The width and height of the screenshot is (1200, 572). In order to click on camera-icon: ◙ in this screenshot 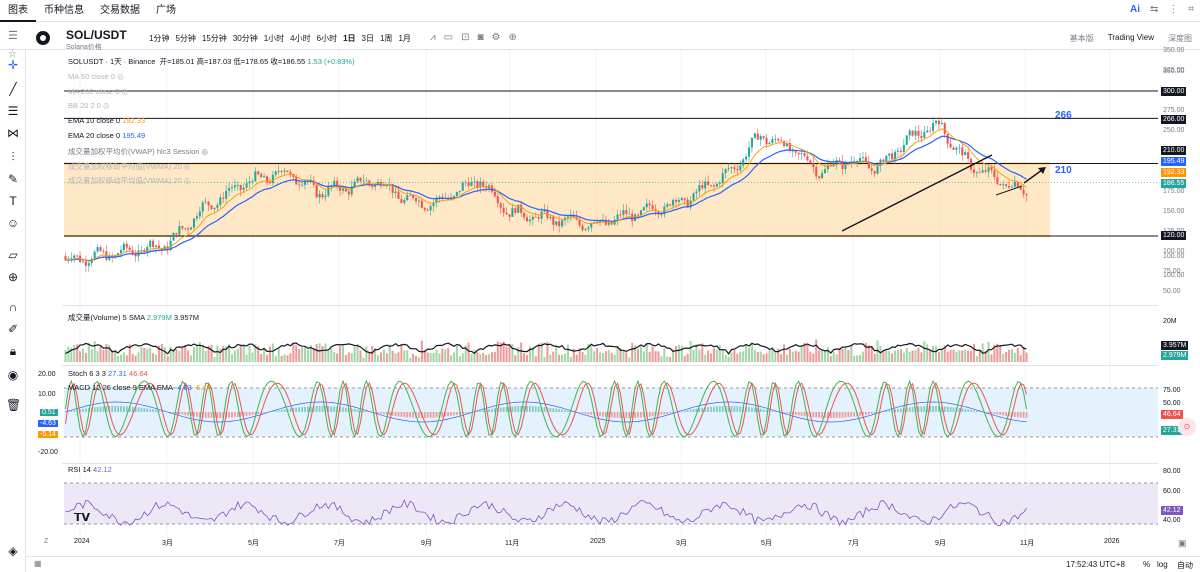, I will do `click(480, 37)`.